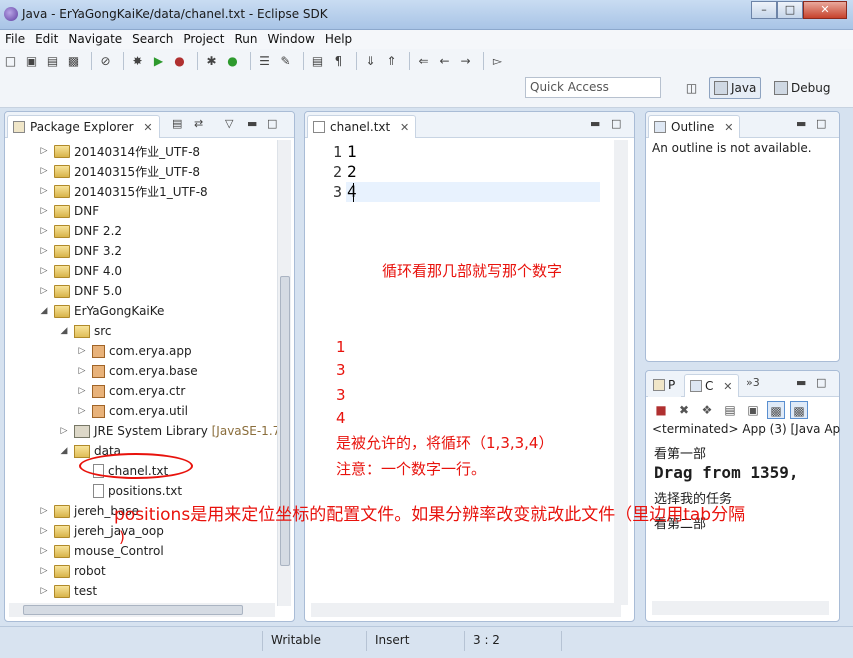 The width and height of the screenshot is (853, 658). Describe the element at coordinates (825, 10) in the screenshot. I see `close-button: ✕` at that location.